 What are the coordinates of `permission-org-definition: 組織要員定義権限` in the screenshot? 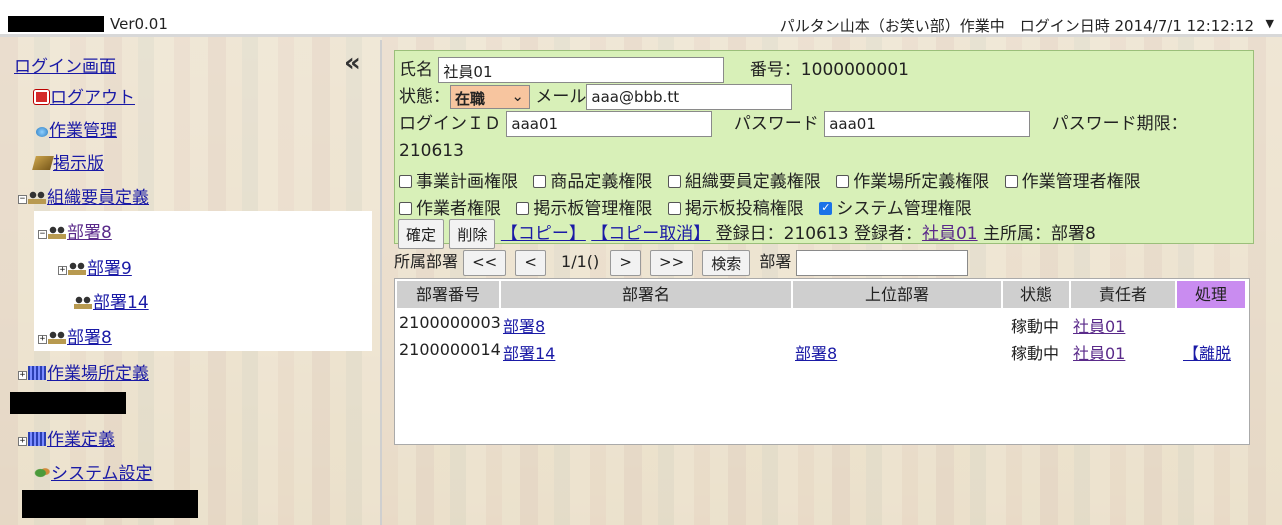 It's located at (744, 182).